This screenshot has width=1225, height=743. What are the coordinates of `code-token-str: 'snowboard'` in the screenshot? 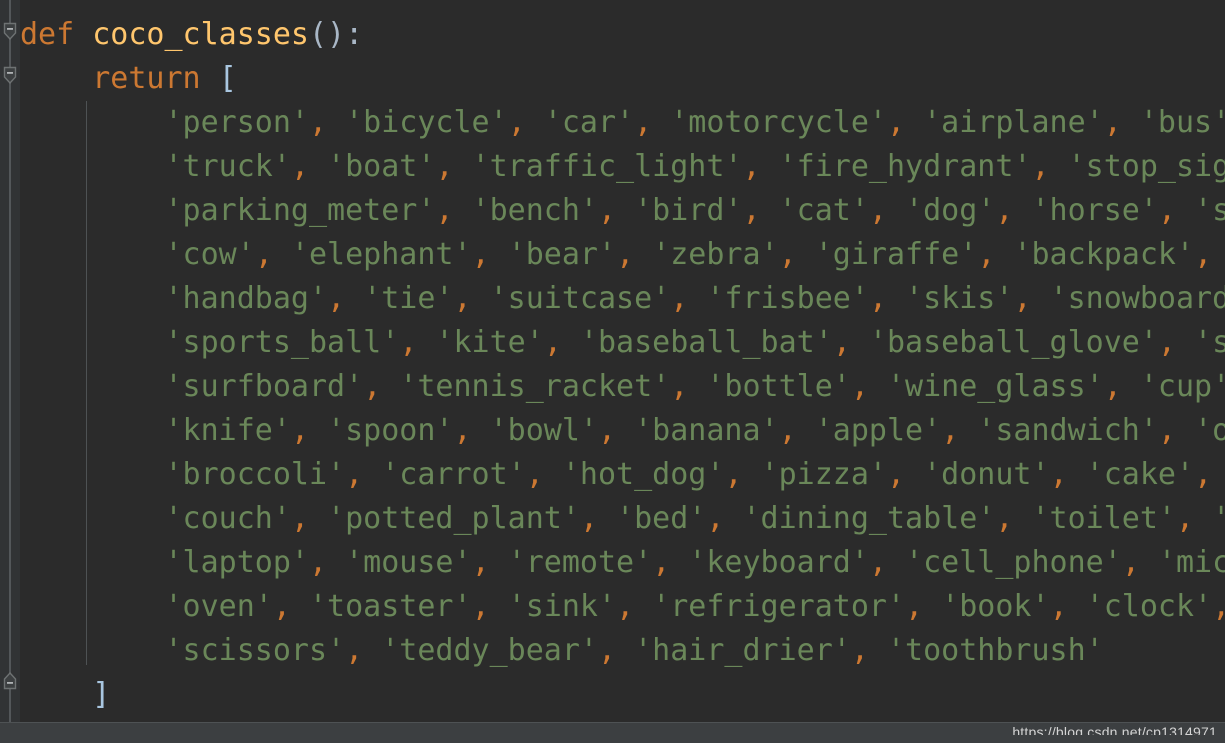 It's located at (1137, 298).